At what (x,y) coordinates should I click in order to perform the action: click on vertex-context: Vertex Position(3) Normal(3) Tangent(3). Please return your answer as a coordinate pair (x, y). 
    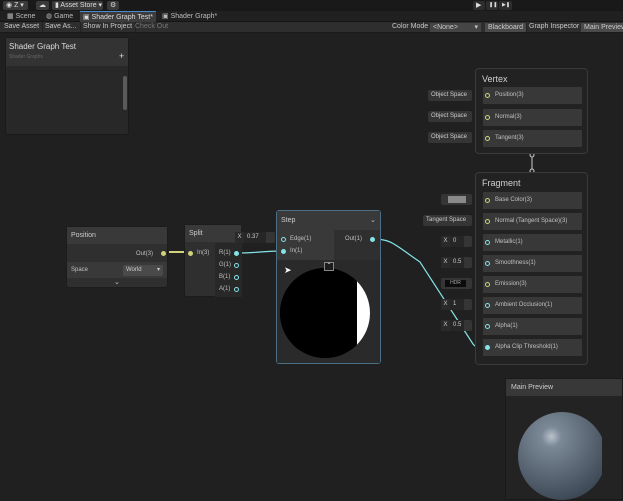
    Looking at the image, I should click on (531, 111).